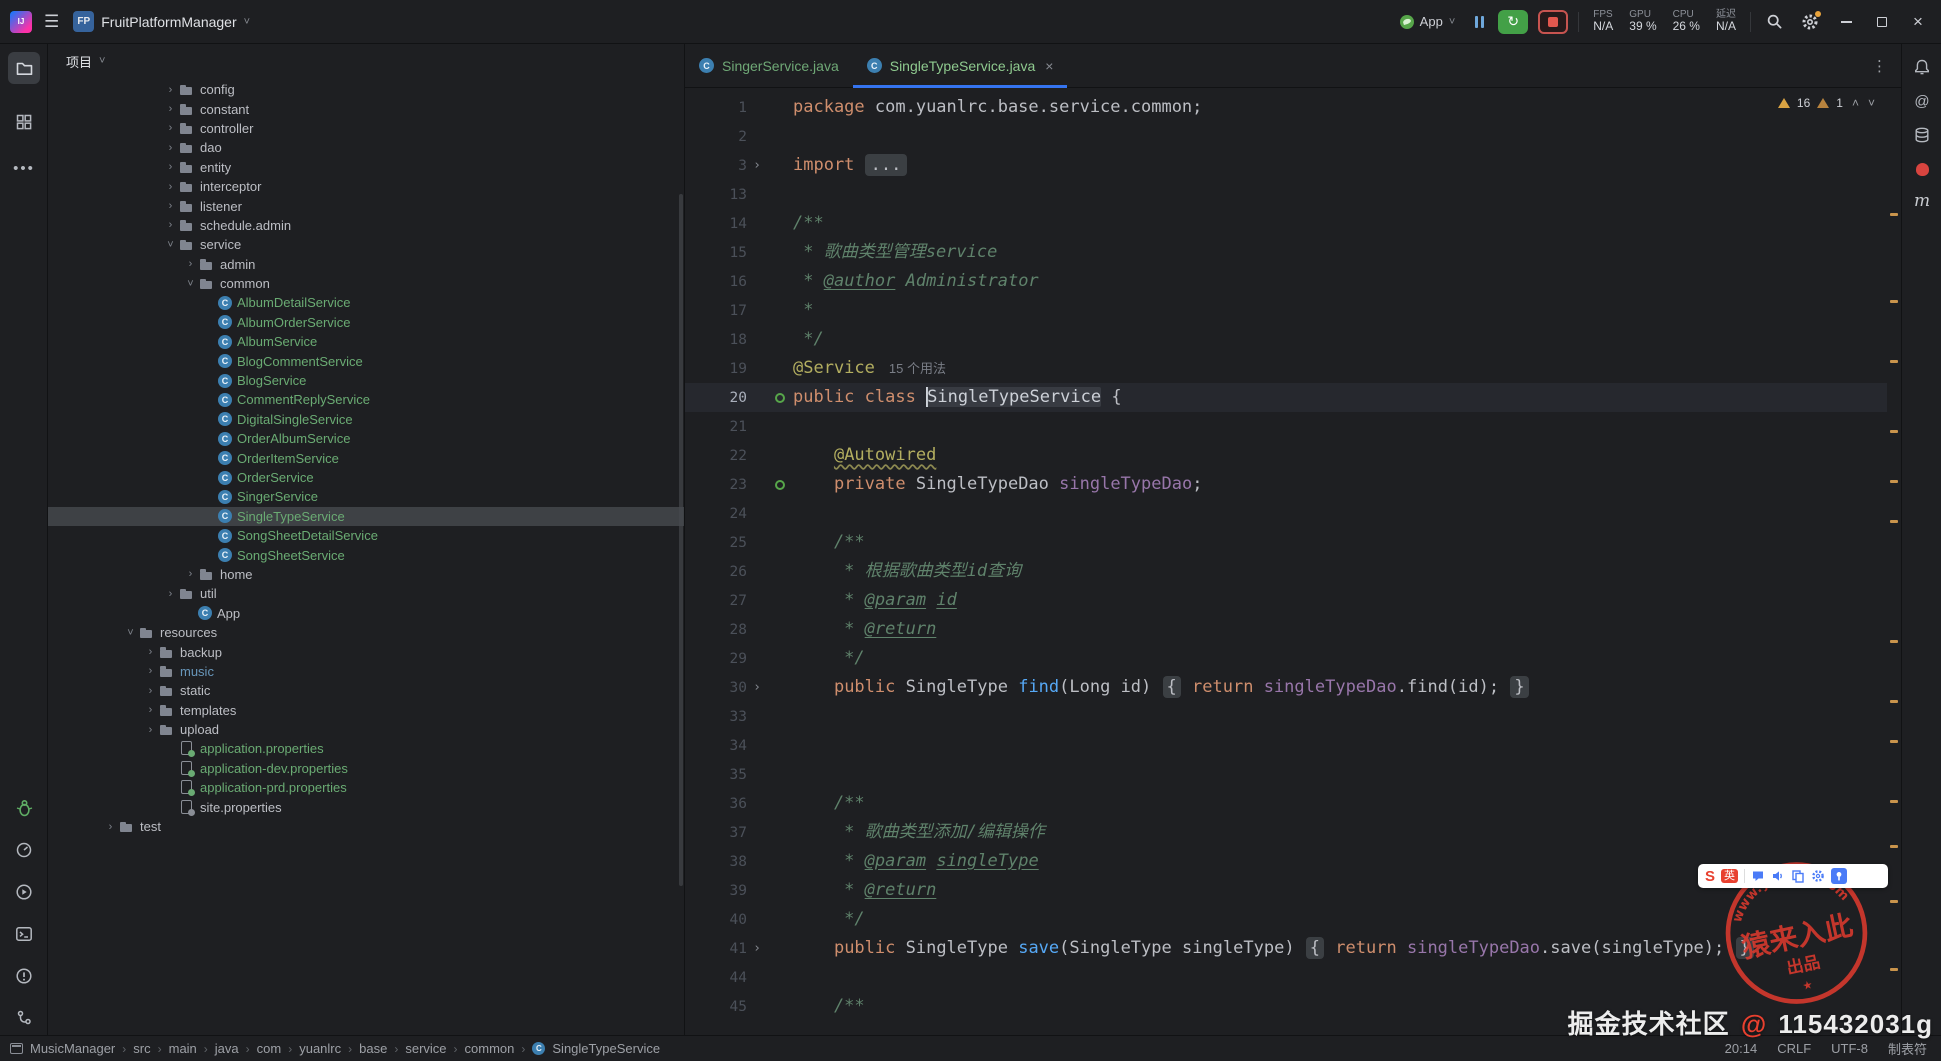 This screenshot has width=1941, height=1061. I want to click on tree-item-templates: › templates, so click(366, 710).